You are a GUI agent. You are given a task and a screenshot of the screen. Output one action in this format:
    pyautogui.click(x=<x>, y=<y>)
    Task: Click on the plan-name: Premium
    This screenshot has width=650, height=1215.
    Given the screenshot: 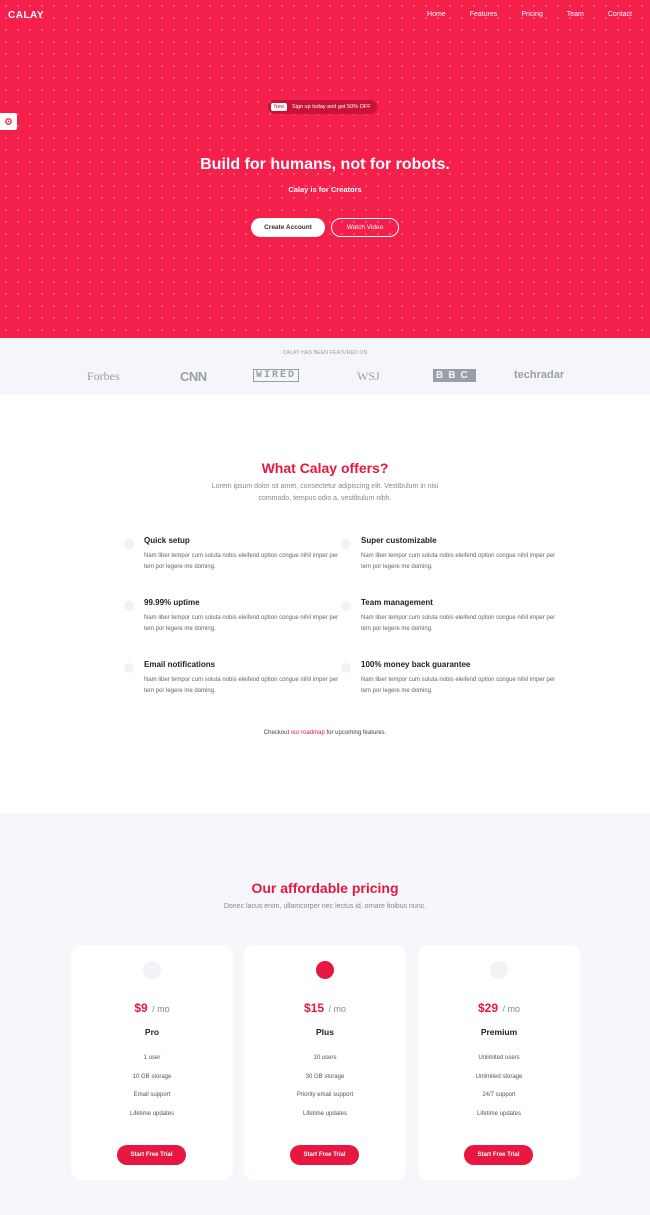 What is the action you would take?
    pyautogui.click(x=499, y=1032)
    